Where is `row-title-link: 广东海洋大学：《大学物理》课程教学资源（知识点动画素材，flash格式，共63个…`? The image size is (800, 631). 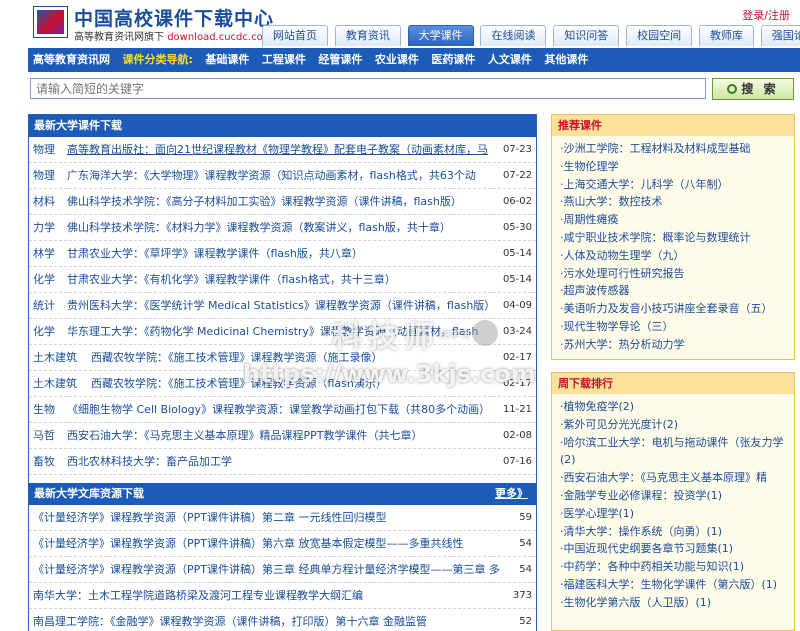
row-title-link: 广东海洋大学：《大学物理》课程教学资源（知识点动画素材，flash格式，共63个… is located at coordinates (281, 175).